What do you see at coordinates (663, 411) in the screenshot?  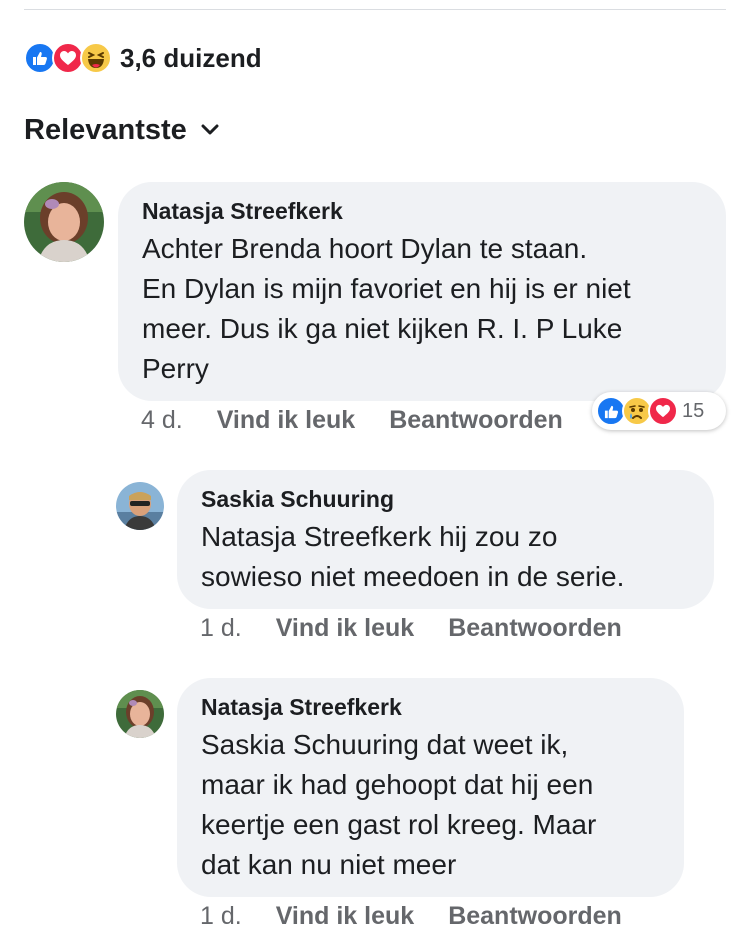 I see `love-icon` at bounding box center [663, 411].